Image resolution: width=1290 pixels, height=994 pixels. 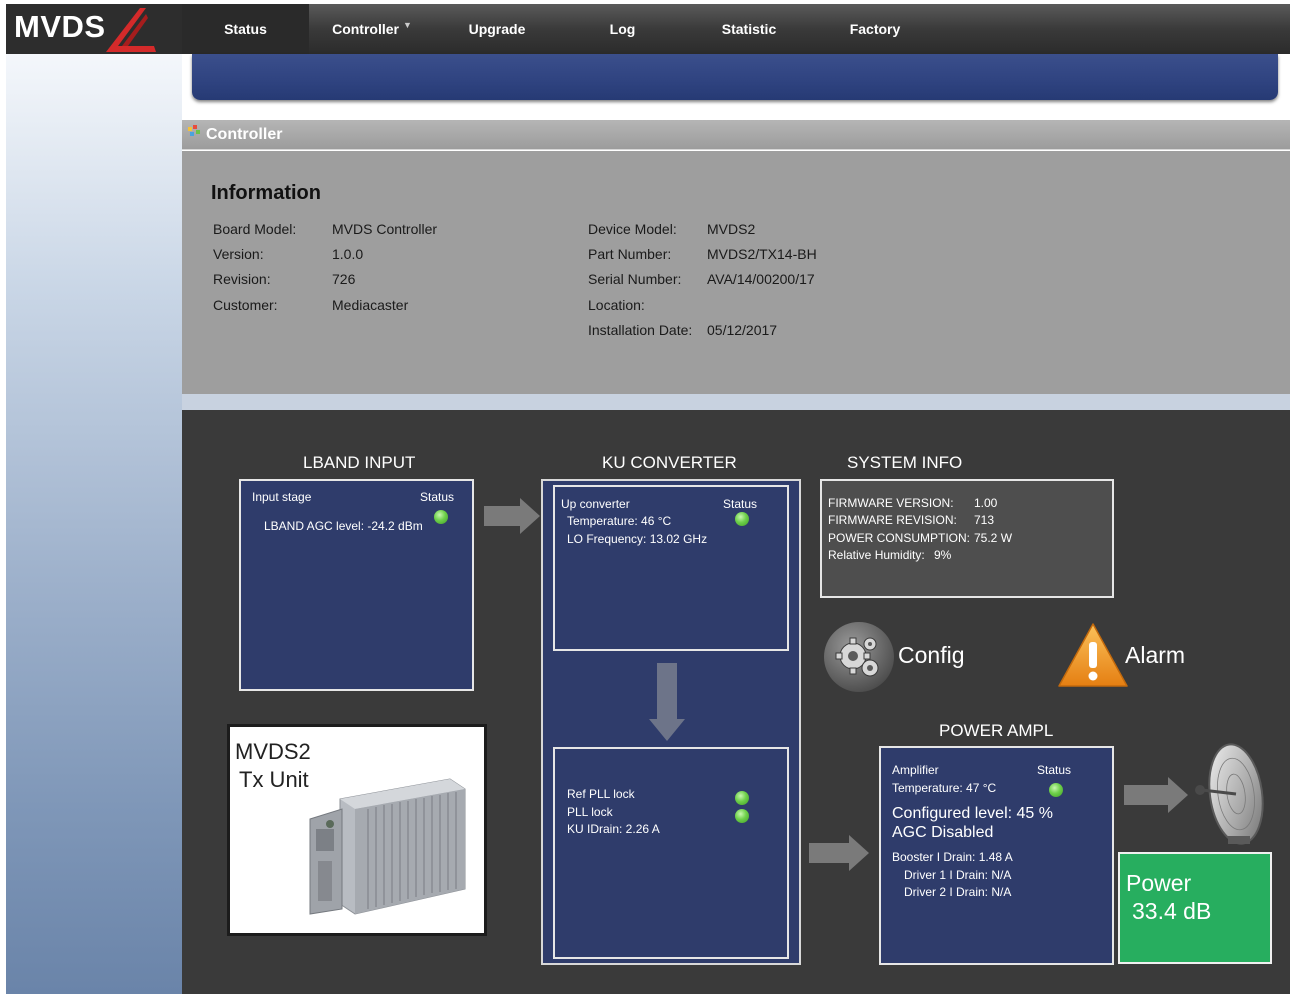 What do you see at coordinates (996, 730) in the screenshot?
I see `power-ampl-title: POWER AMPL` at bounding box center [996, 730].